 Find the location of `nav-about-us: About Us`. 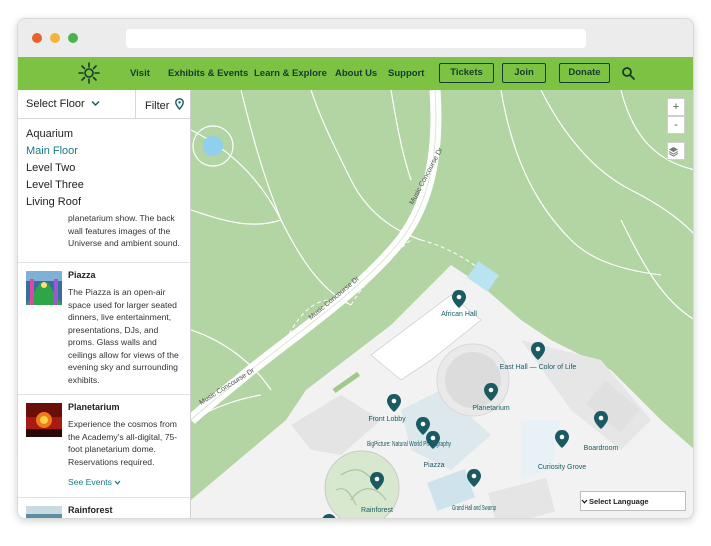

nav-about-us: About Us is located at coordinates (356, 73).